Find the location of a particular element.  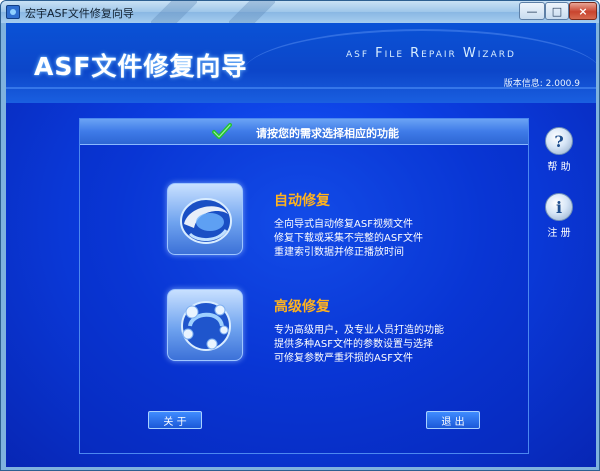

app-icon is located at coordinates (13, 12).